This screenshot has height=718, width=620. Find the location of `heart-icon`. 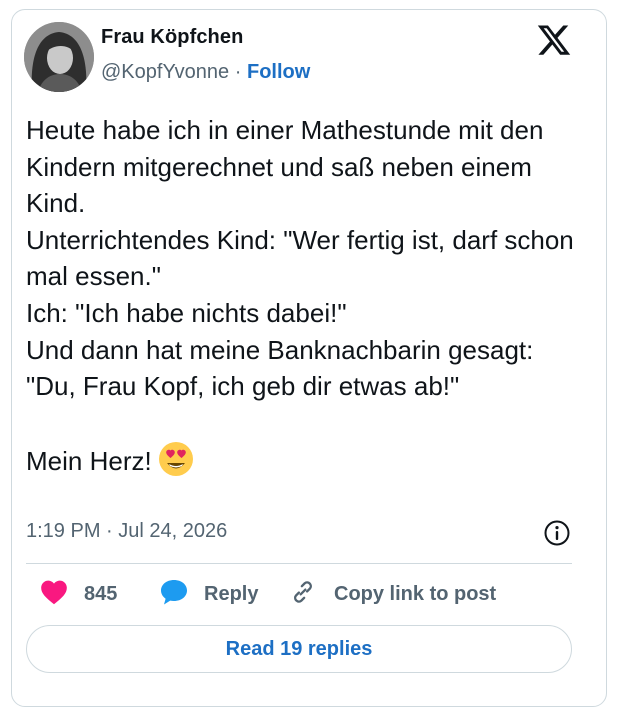

heart-icon is located at coordinates (54, 594).